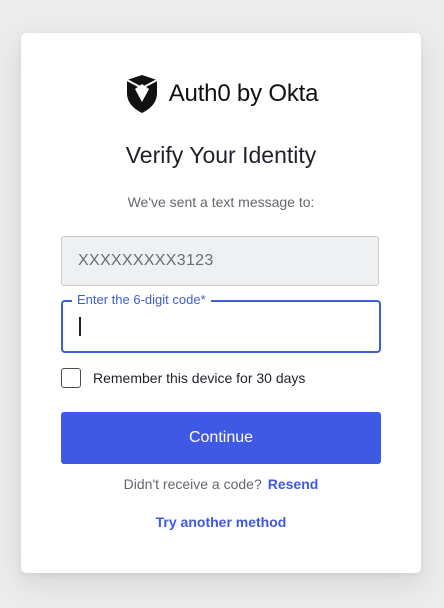 The height and width of the screenshot is (608, 444). What do you see at coordinates (221, 326) in the screenshot?
I see `code-input` at bounding box center [221, 326].